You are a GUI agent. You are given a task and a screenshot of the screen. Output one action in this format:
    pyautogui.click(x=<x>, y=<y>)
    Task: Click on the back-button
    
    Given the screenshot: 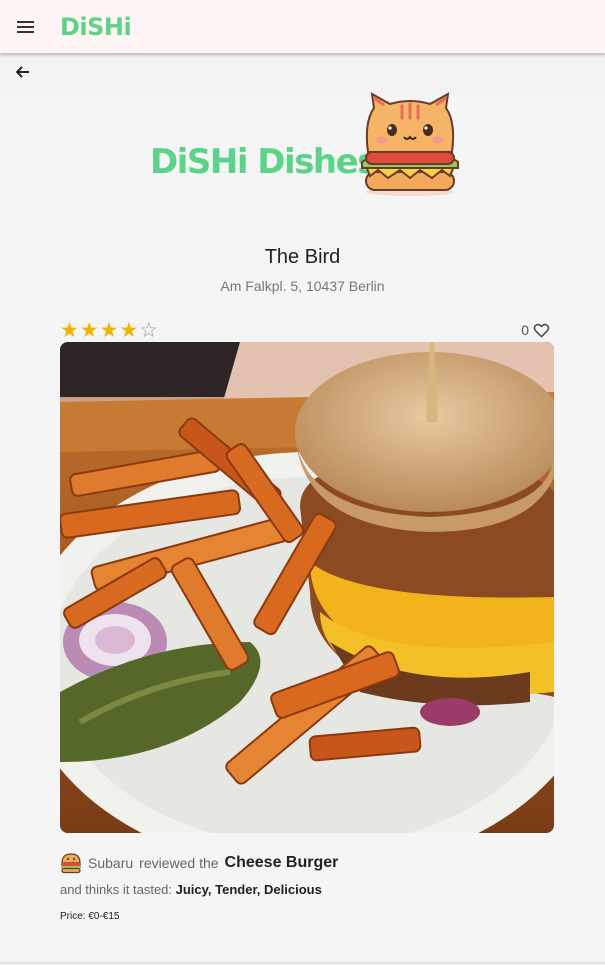 What is the action you would take?
    pyautogui.click(x=23, y=72)
    